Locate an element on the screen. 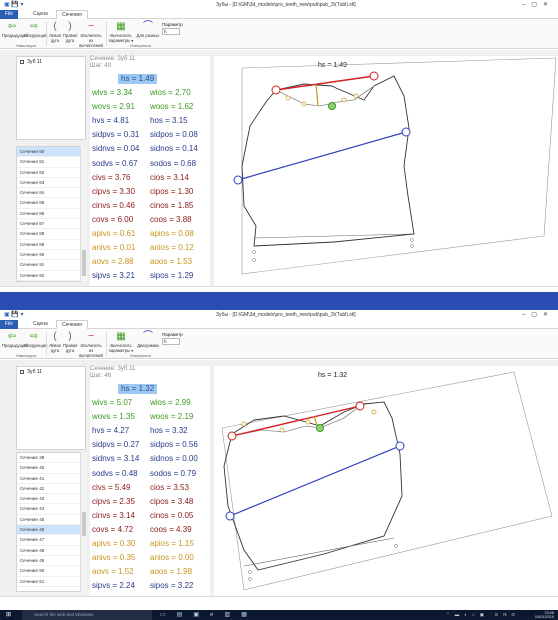 This screenshot has height=620, width=558. clock: 23:08 04/01/2019 is located at coordinates (544, 615).